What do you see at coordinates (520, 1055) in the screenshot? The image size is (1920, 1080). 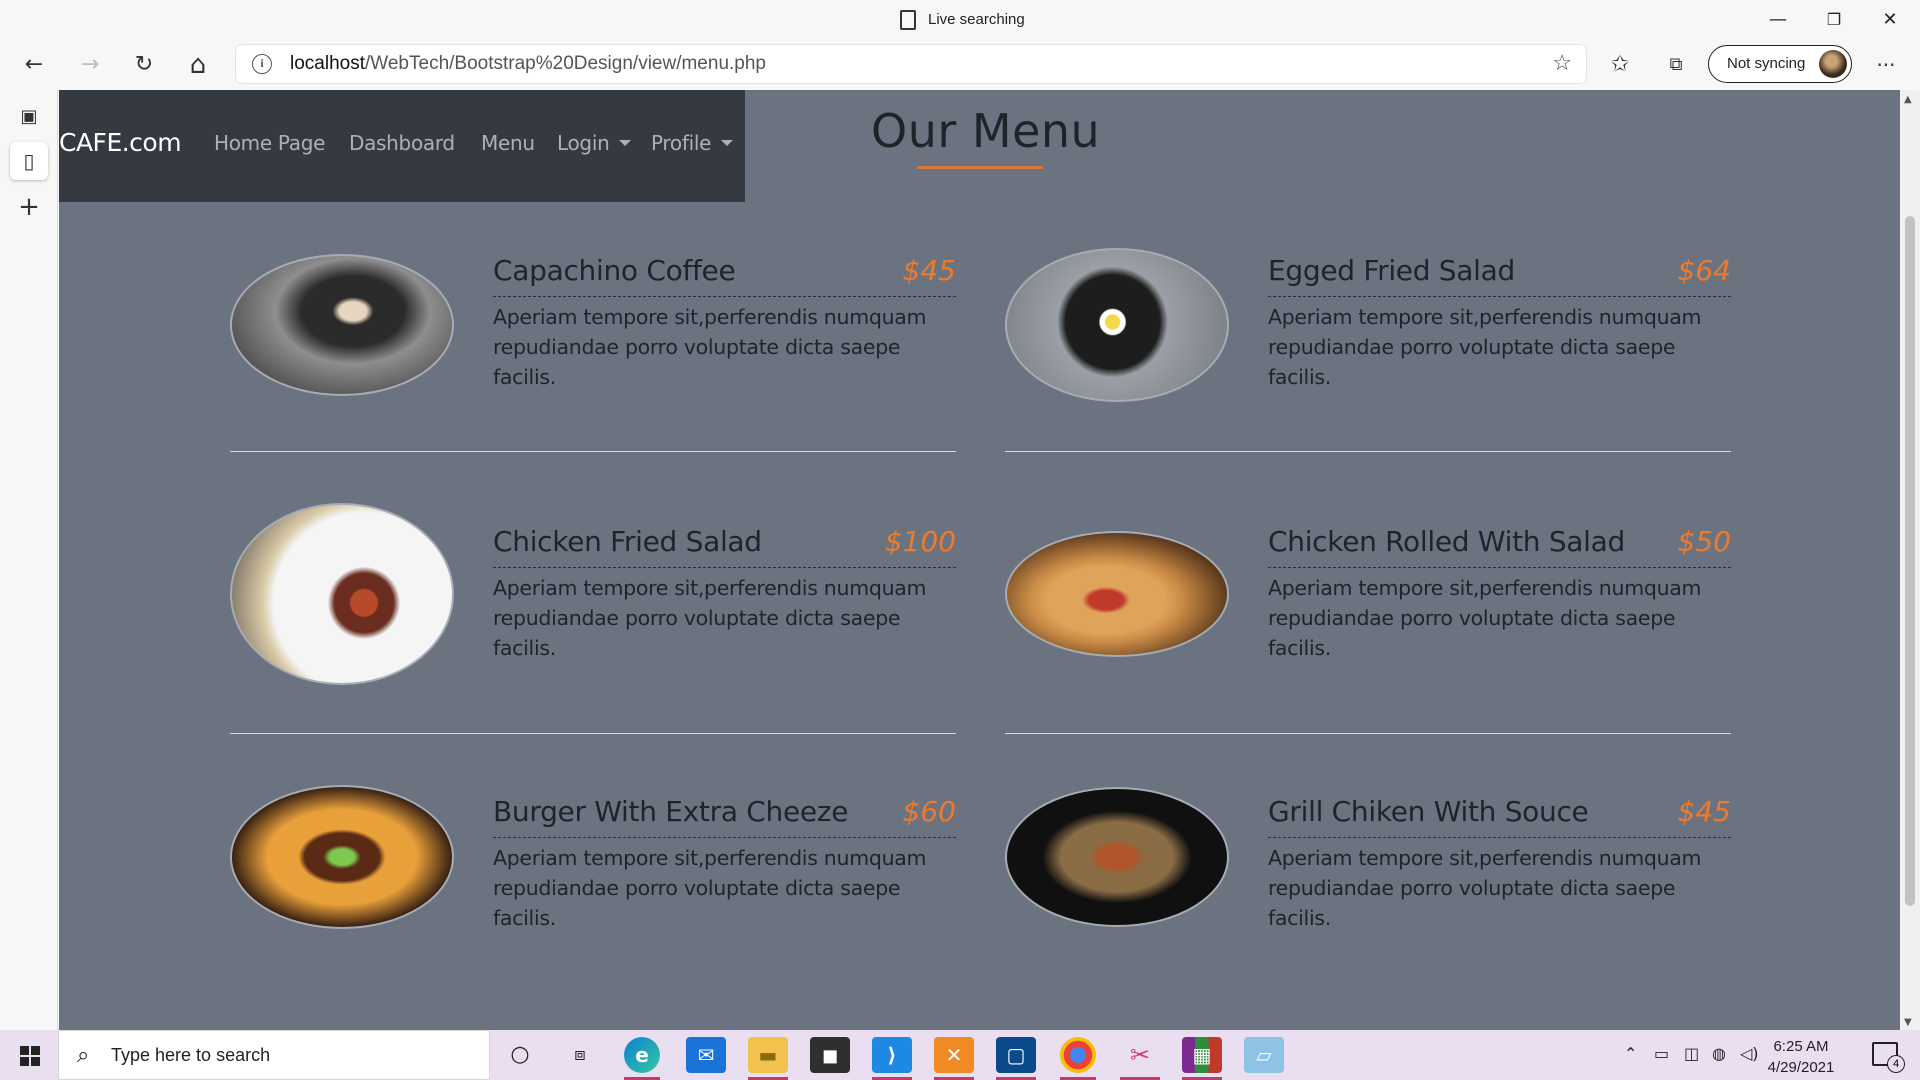 I see `cortana-icon: ○` at bounding box center [520, 1055].